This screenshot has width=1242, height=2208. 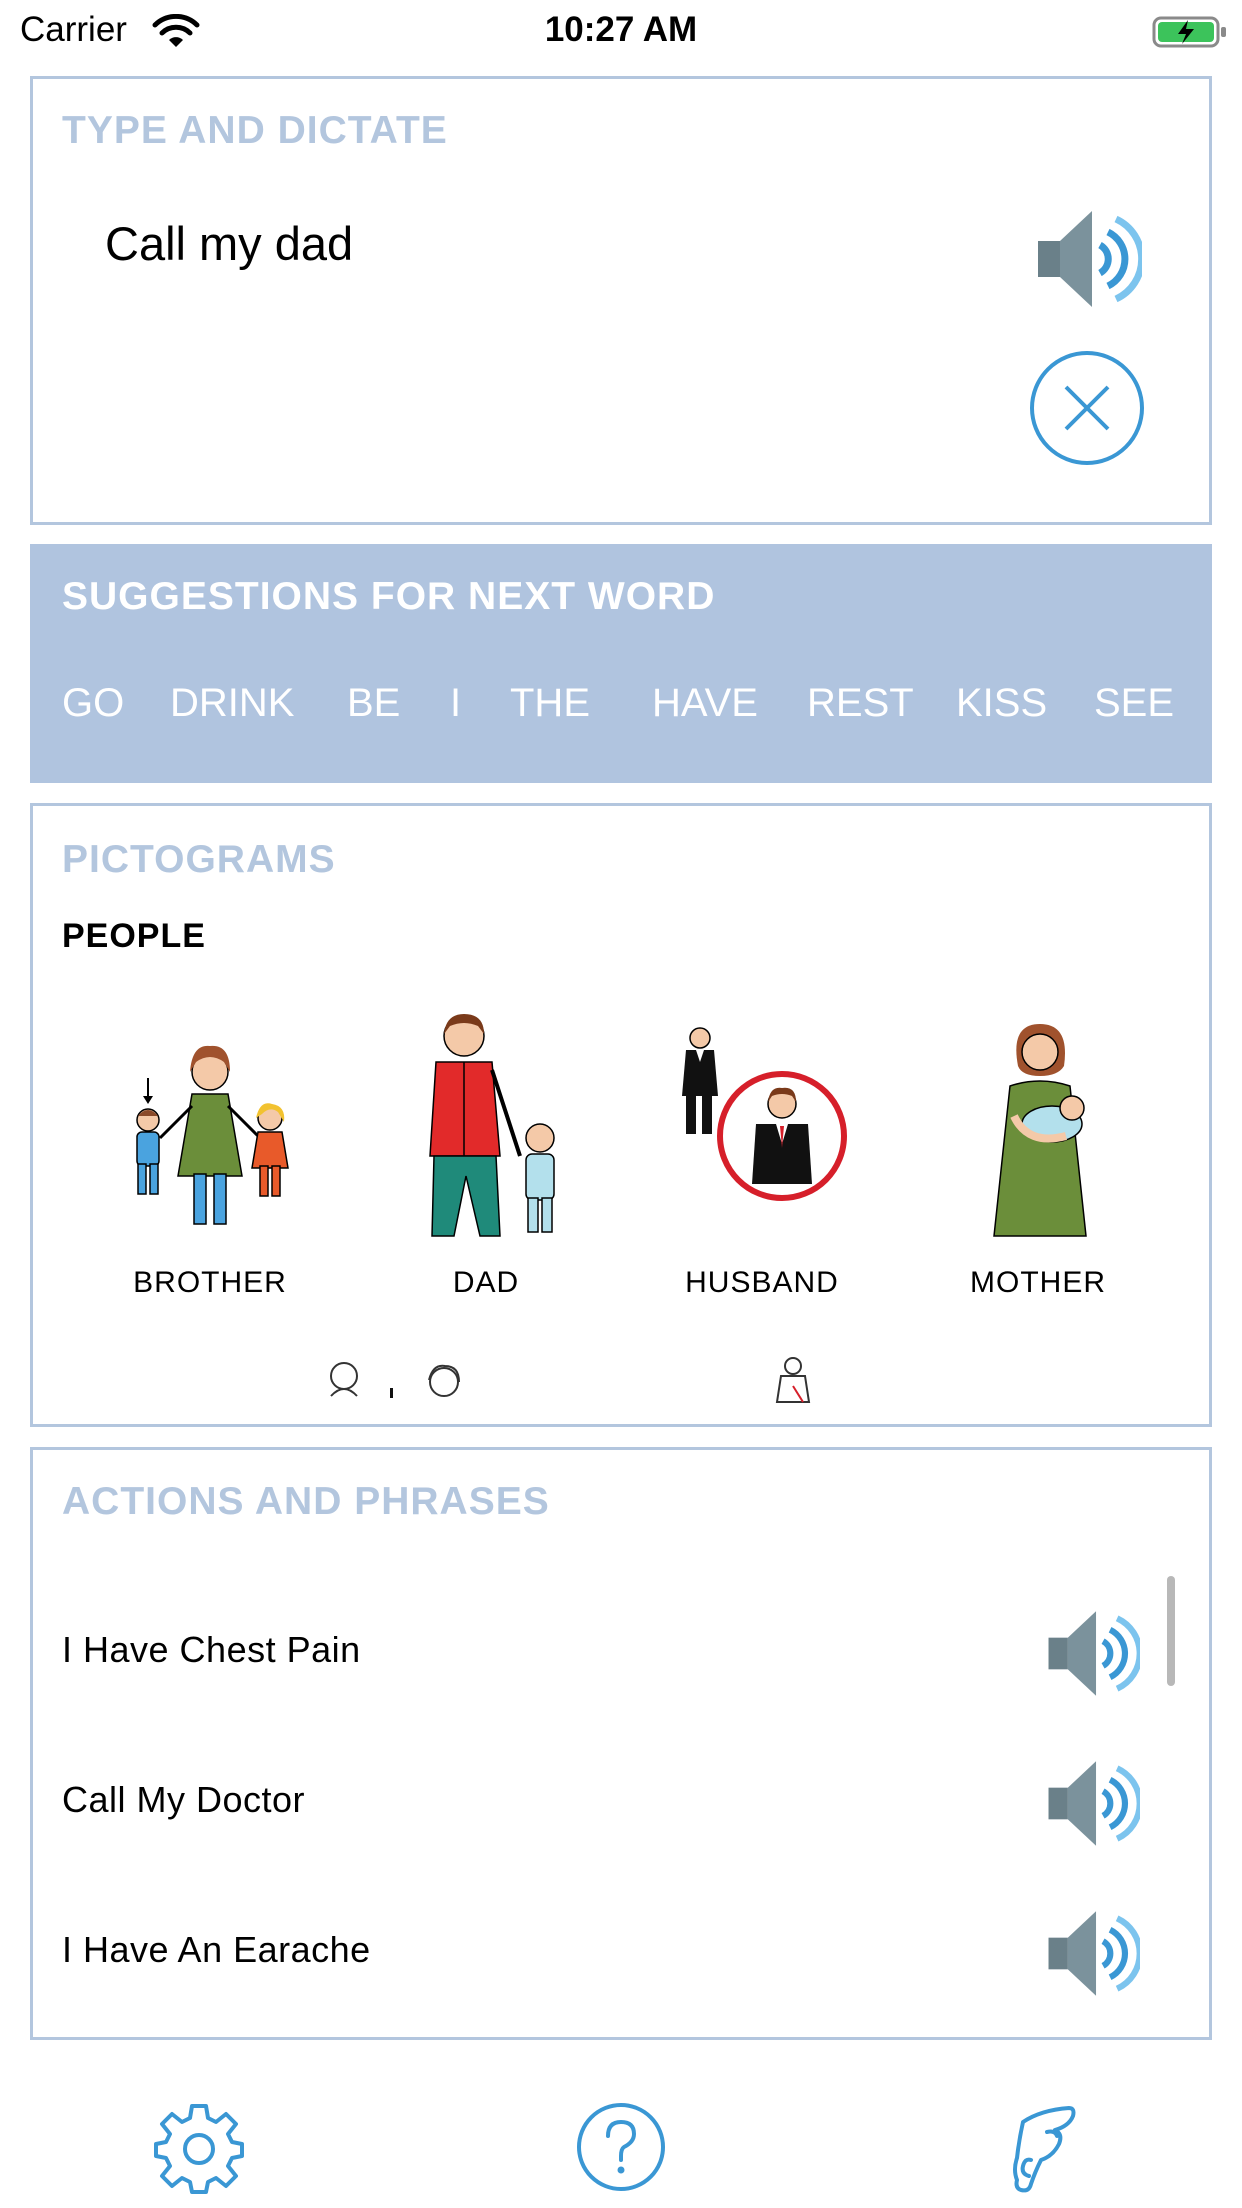 What do you see at coordinates (134, 936) in the screenshot?
I see `category-label: PEOPLE` at bounding box center [134, 936].